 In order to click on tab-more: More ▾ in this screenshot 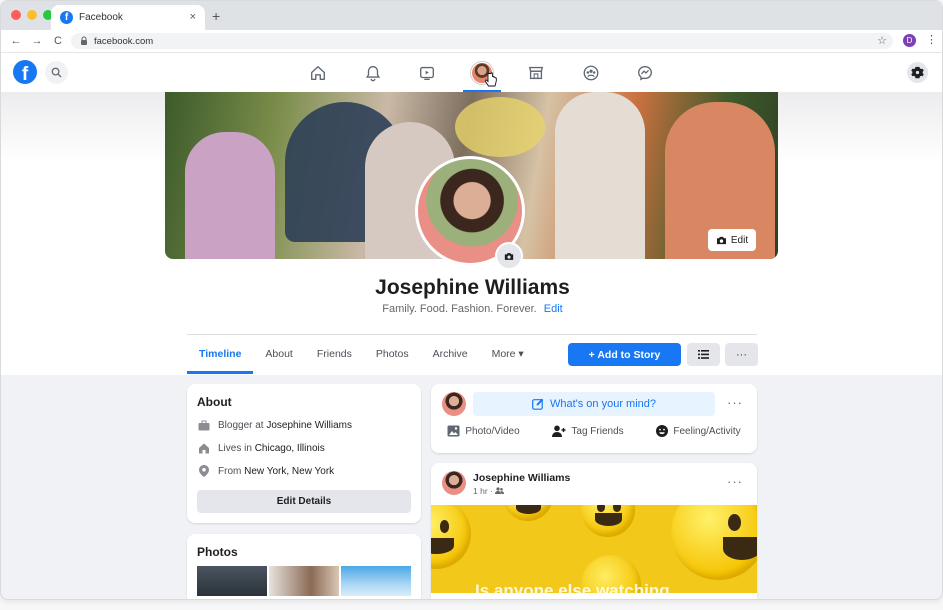, I will do `click(508, 354)`.